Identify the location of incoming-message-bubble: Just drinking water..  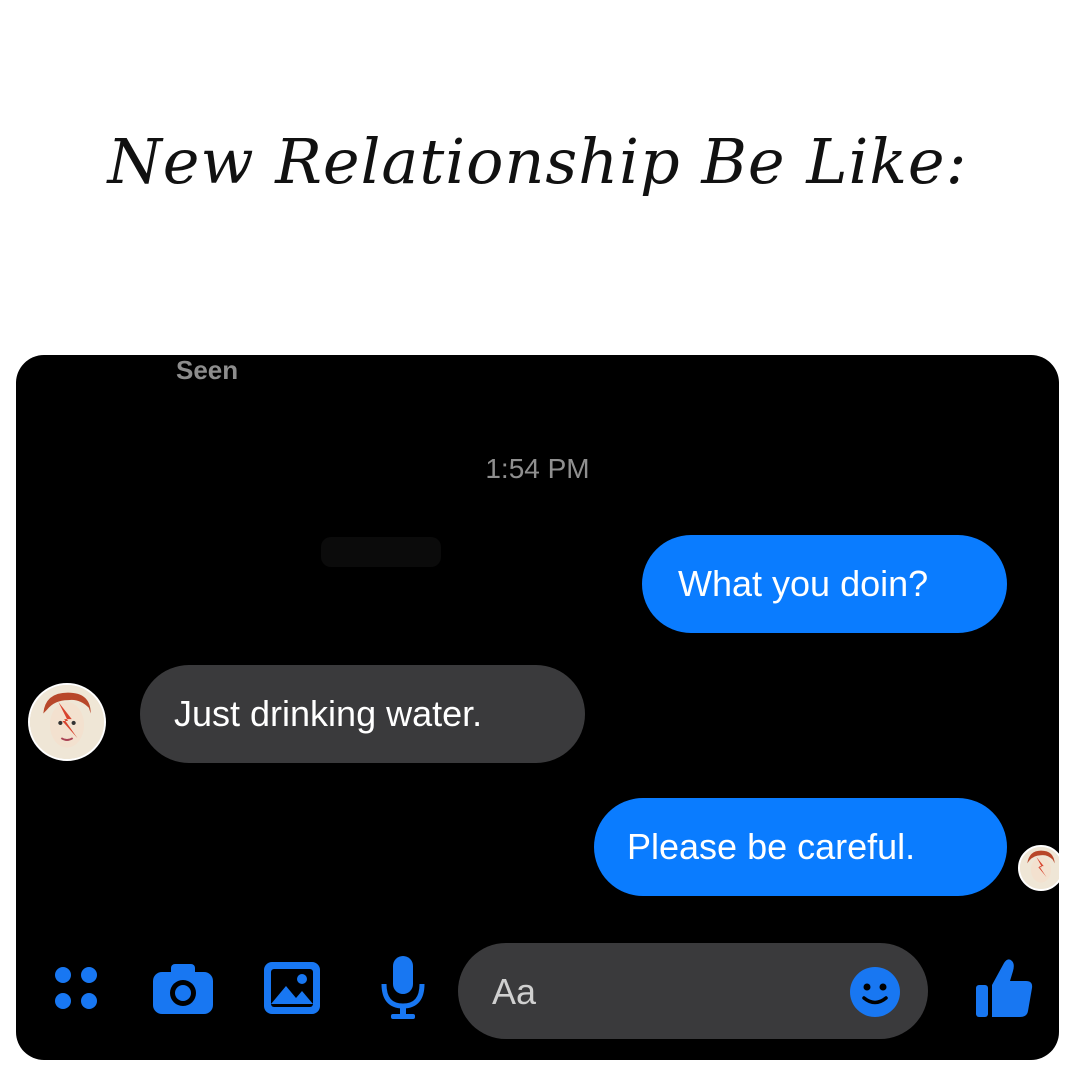
(362, 714).